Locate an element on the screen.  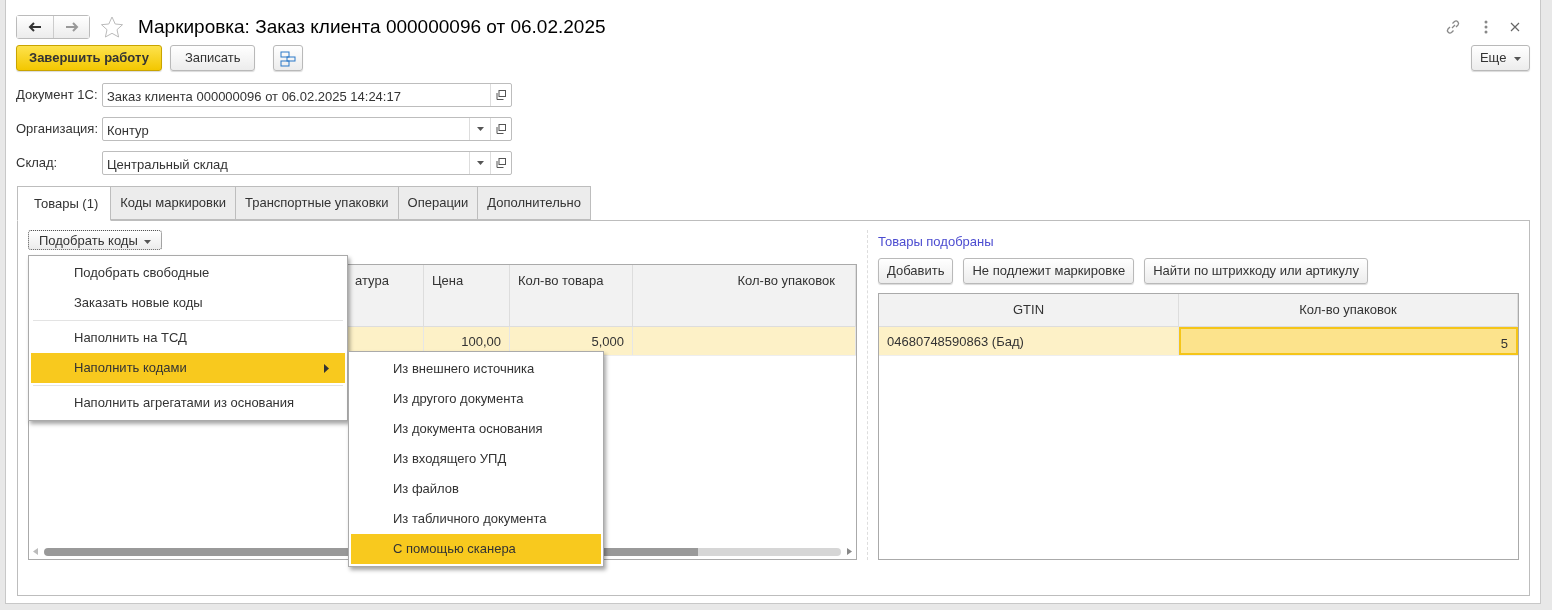
menu-item: С помощью сканера is located at coordinates (476, 549).